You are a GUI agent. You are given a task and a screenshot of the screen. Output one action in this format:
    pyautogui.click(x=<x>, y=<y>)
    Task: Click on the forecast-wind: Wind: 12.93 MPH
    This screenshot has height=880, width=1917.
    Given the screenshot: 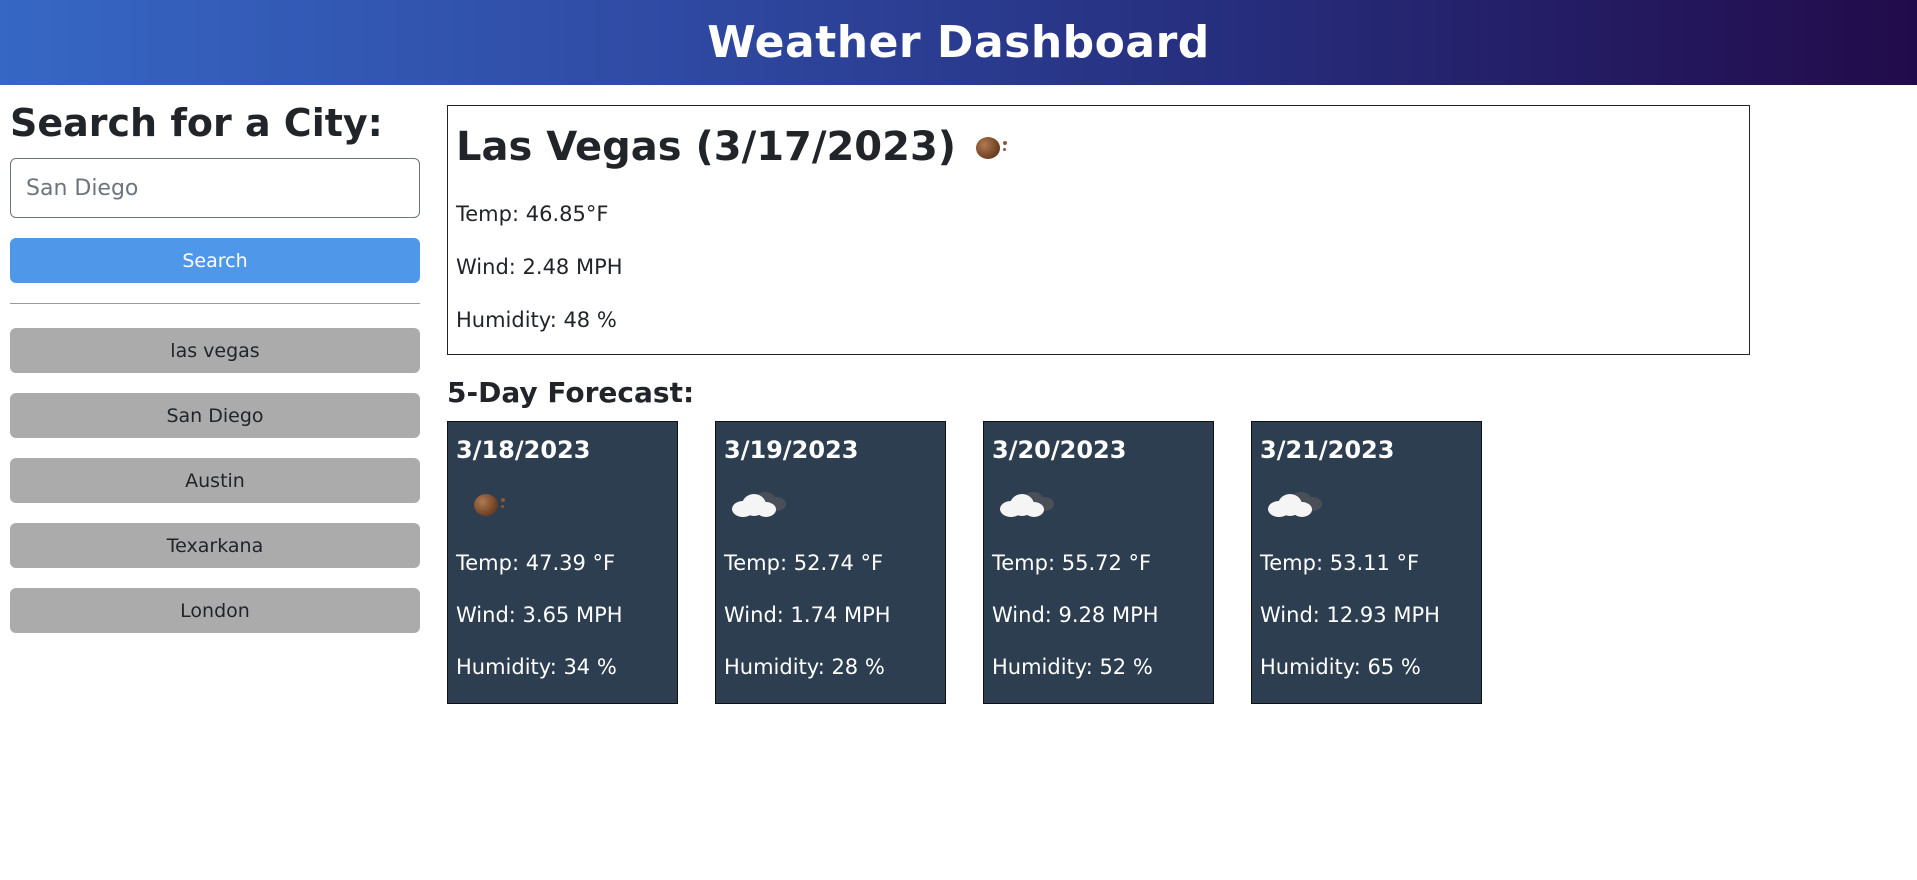 What is the action you would take?
    pyautogui.click(x=1350, y=615)
    